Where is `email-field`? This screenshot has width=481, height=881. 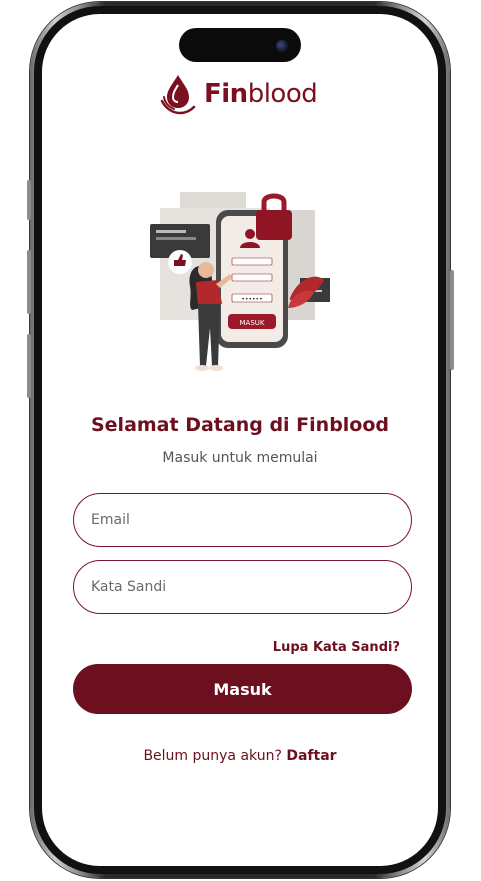
email-field is located at coordinates (242, 520).